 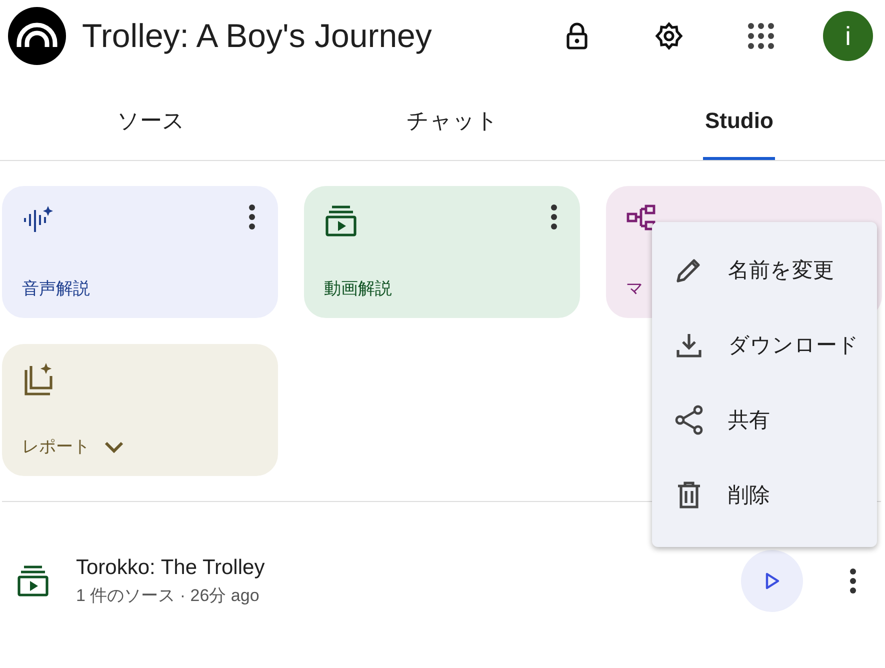 What do you see at coordinates (452, 116) in the screenshot?
I see `tab: チャット` at bounding box center [452, 116].